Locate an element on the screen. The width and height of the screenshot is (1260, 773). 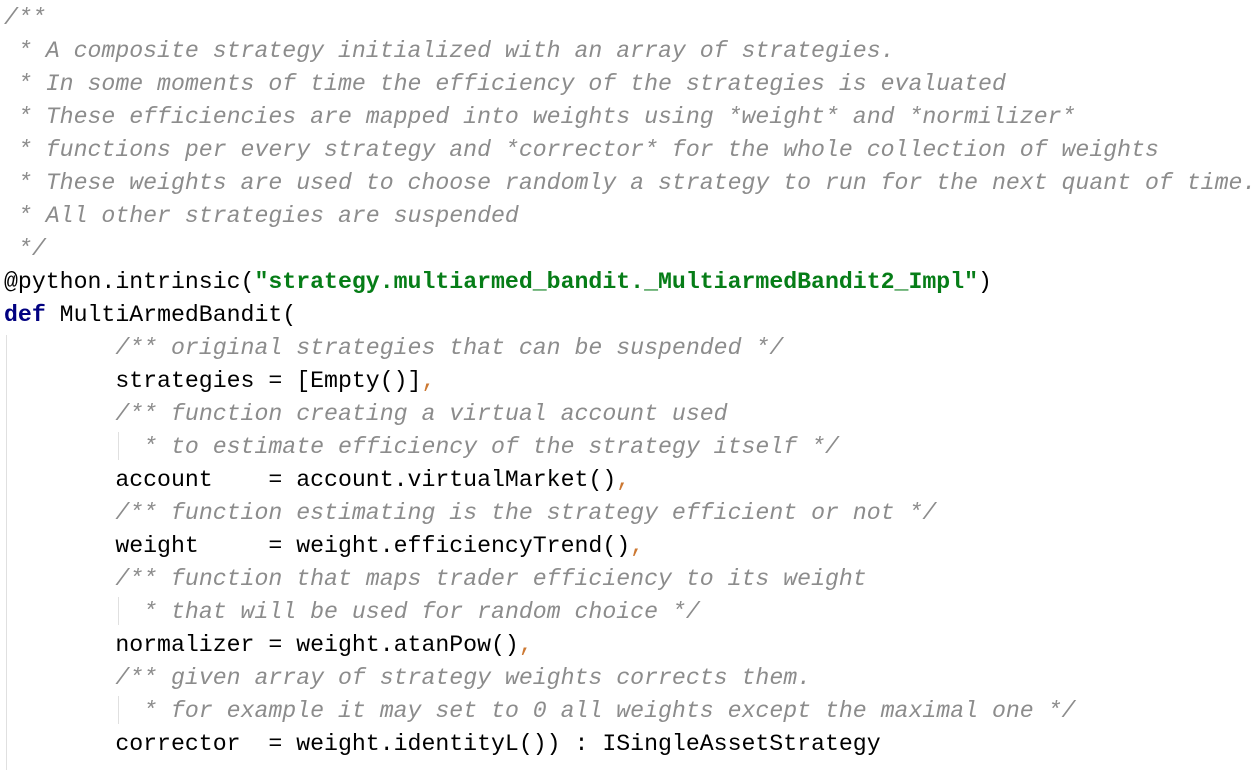
code-token: ) is located at coordinates (985, 282).